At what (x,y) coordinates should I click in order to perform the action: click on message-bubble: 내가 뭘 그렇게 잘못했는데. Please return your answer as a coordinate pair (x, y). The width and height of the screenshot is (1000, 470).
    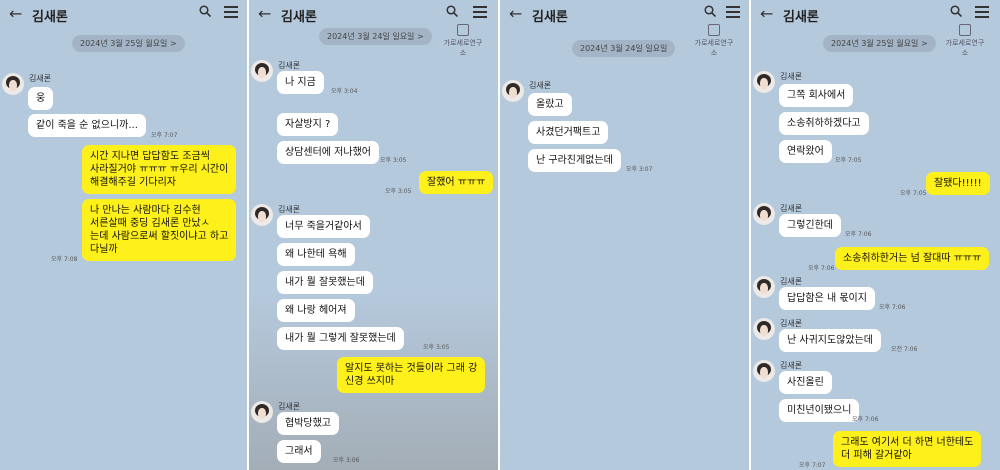
    Looking at the image, I should click on (340, 338).